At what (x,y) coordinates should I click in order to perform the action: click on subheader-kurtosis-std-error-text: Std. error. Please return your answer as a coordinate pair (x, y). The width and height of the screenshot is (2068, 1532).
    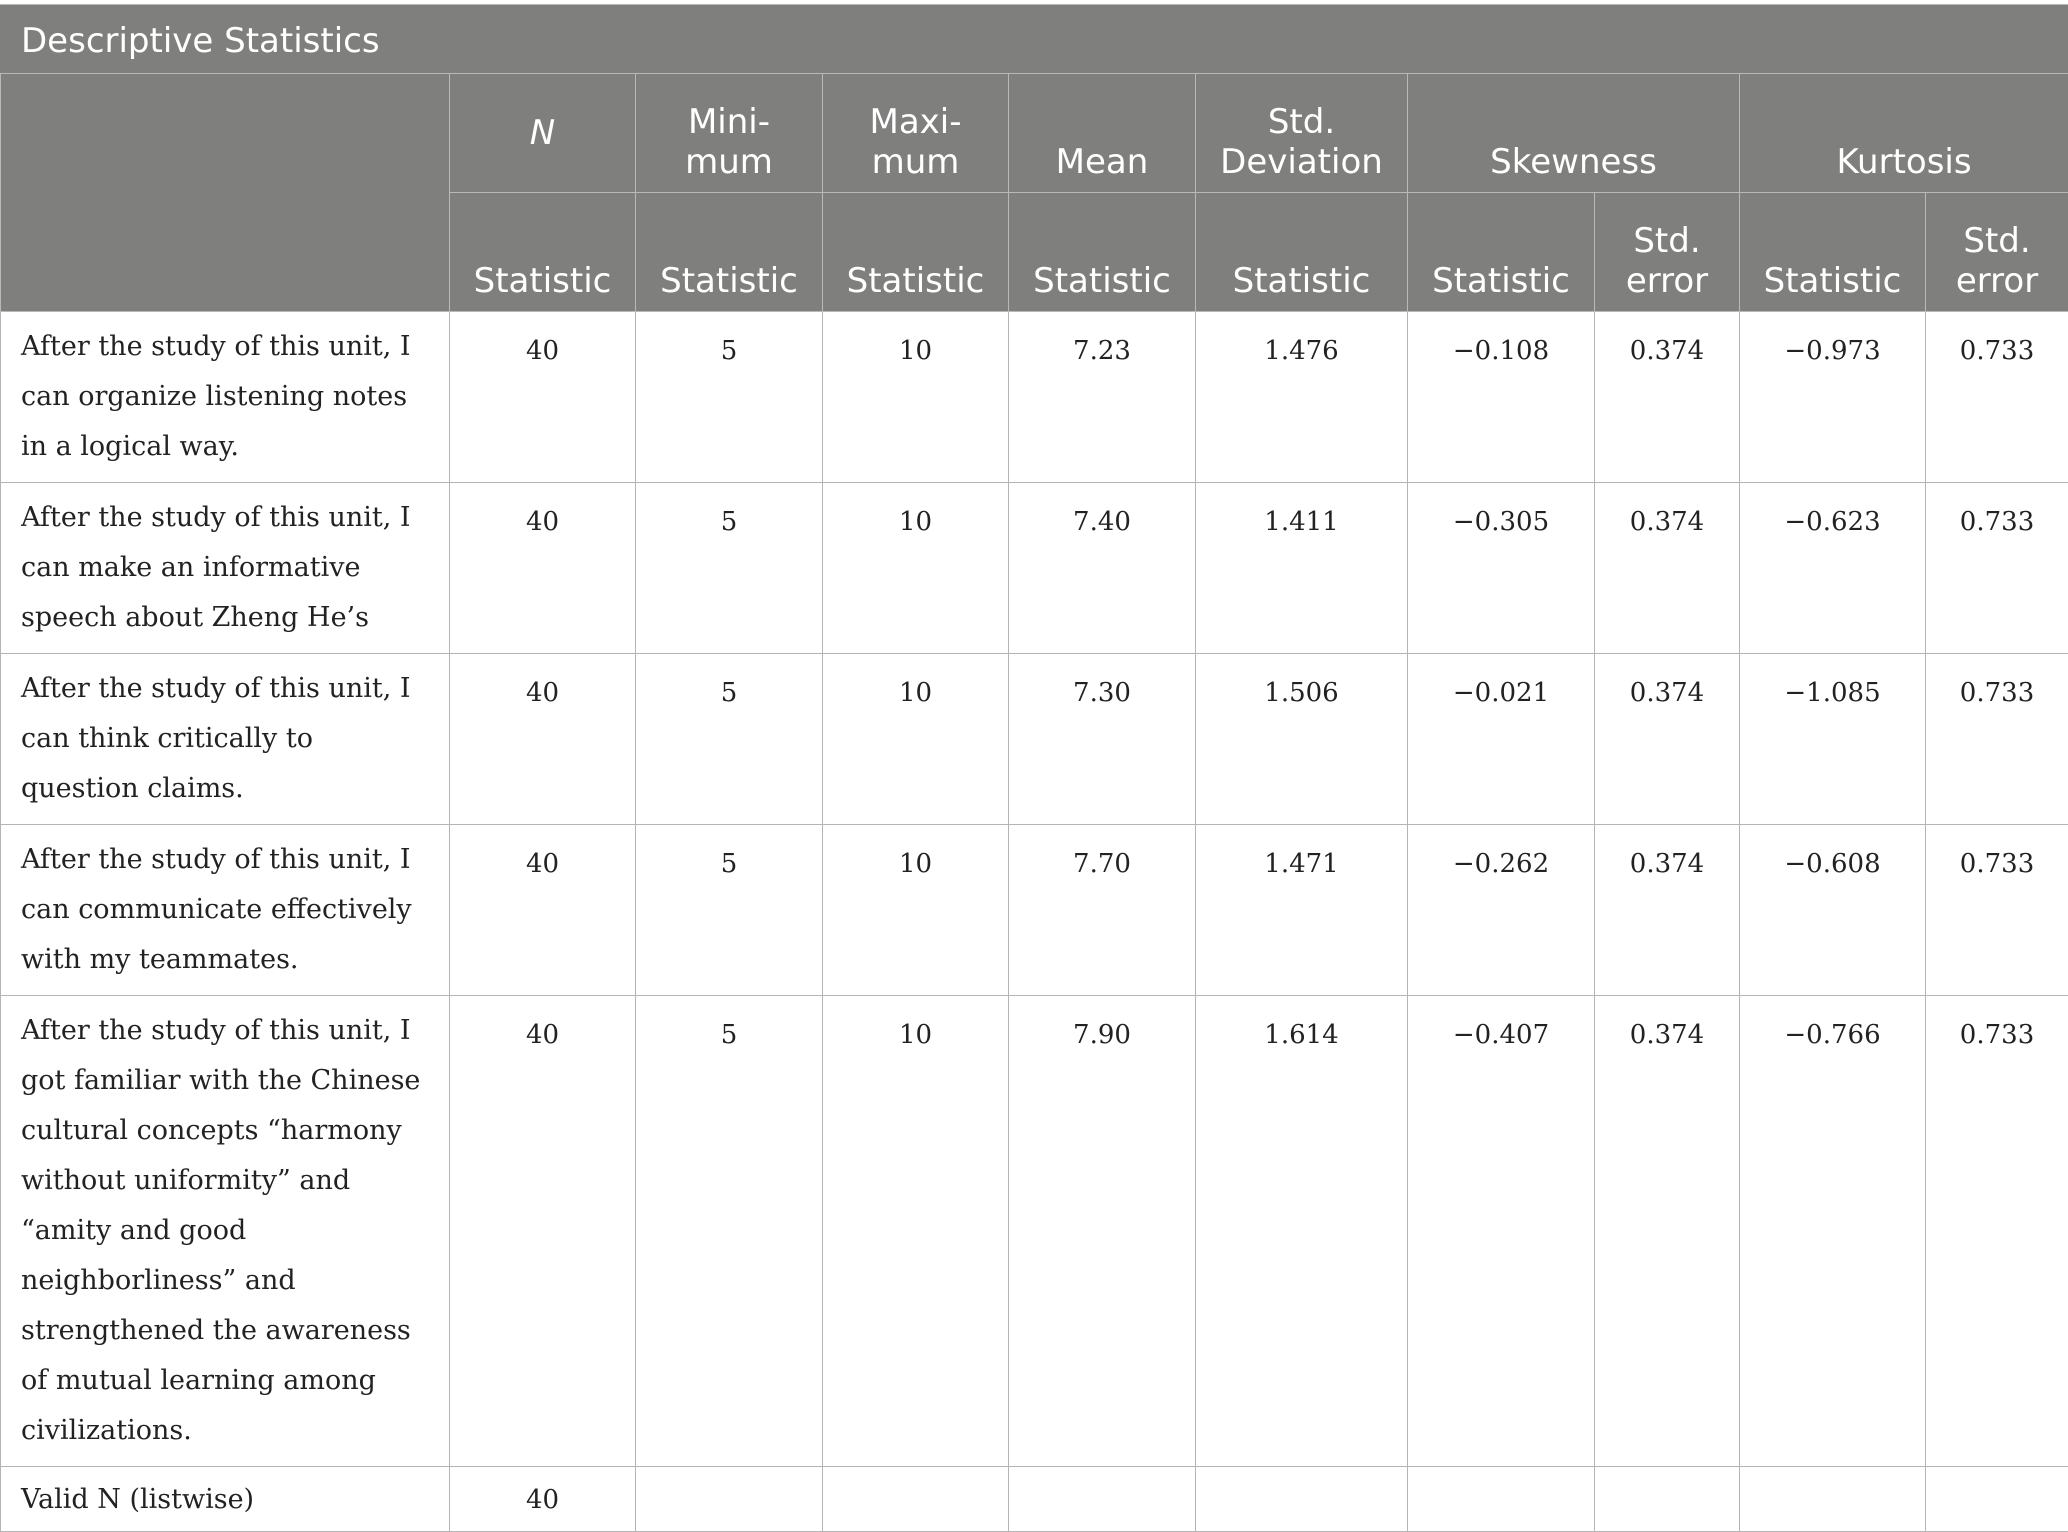
    Looking at the image, I should click on (1997, 261).